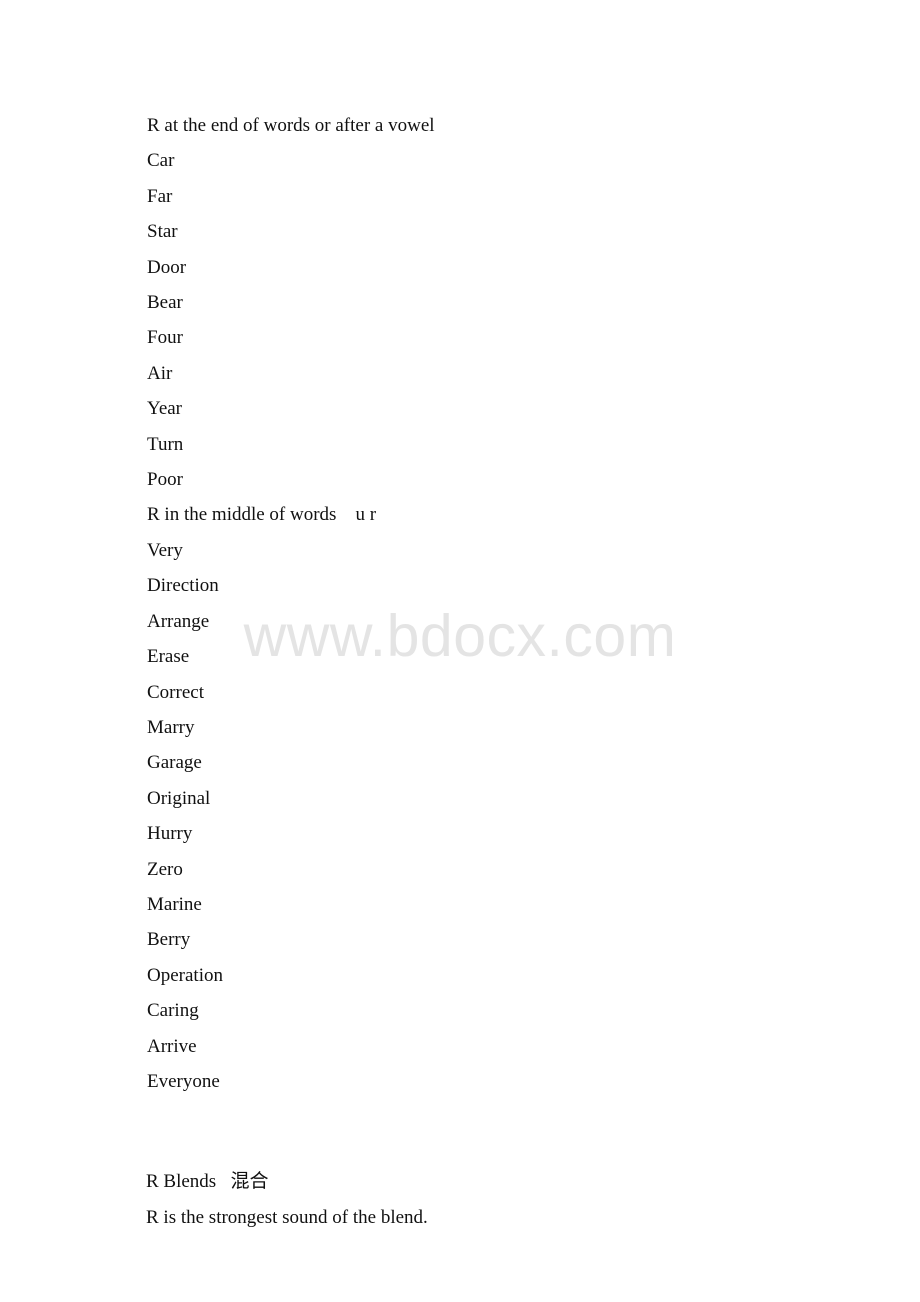  Describe the element at coordinates (183, 1081) in the screenshot. I see `word-item: Everyone` at that location.